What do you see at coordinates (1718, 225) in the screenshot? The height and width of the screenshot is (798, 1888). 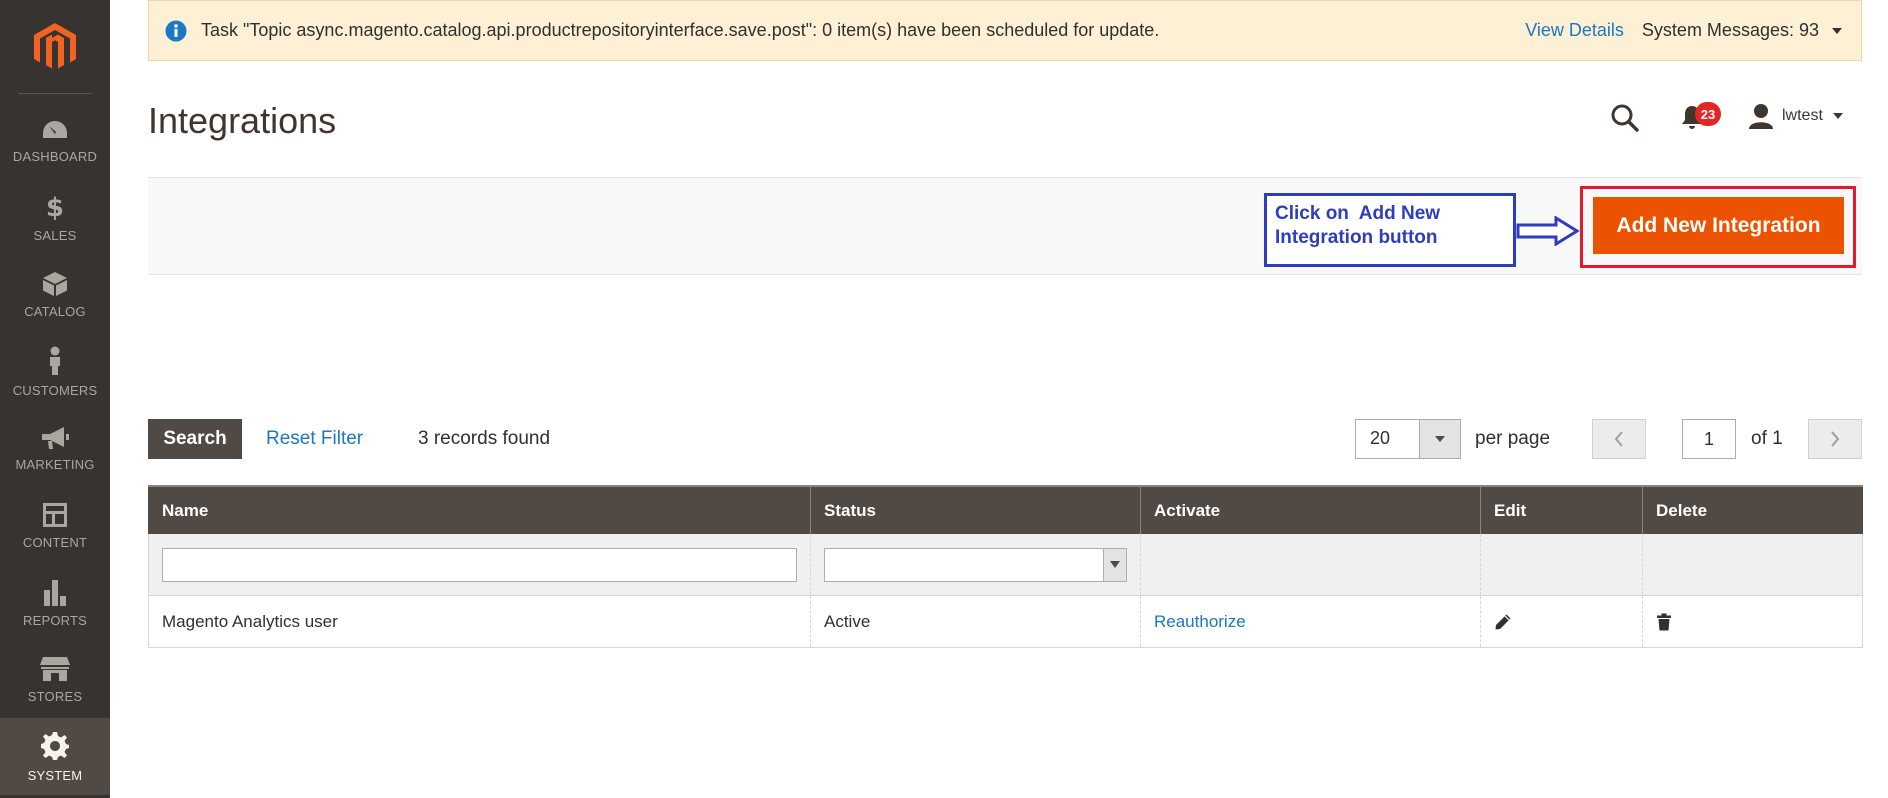 I see `add-new-integration-button: Add New Integration` at bounding box center [1718, 225].